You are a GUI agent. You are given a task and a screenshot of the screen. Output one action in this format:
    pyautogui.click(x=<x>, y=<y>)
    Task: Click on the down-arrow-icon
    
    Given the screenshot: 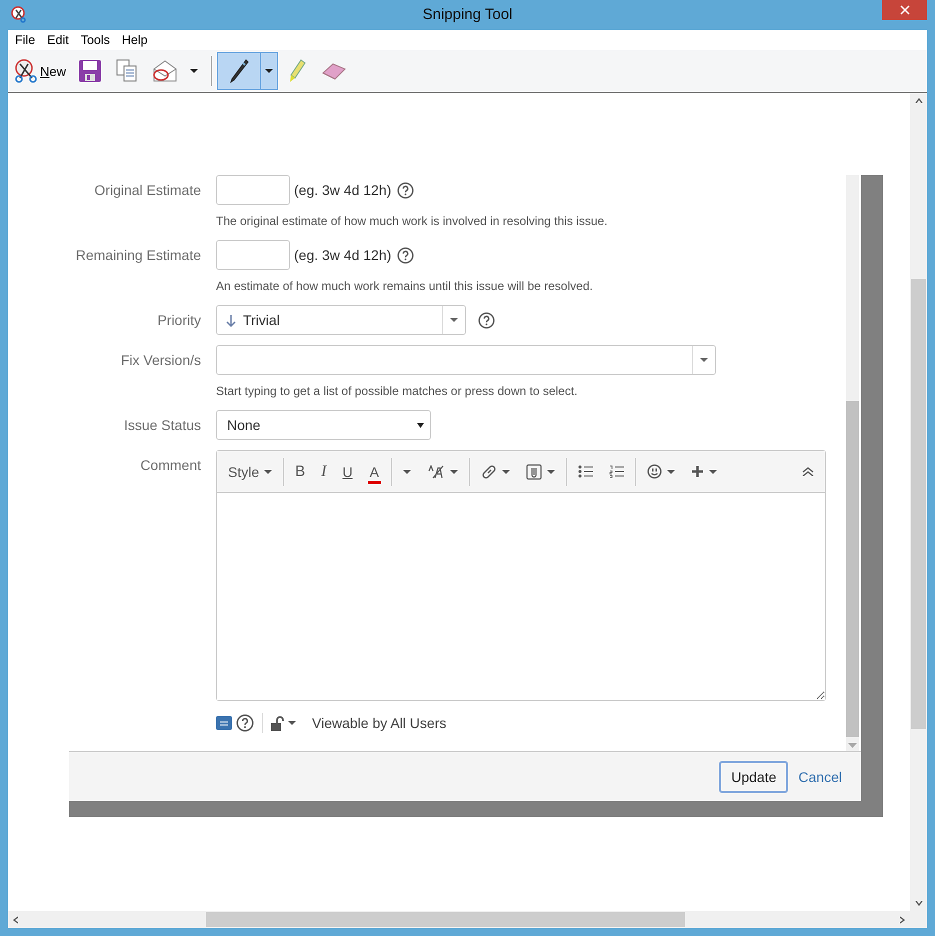 What is the action you would take?
    pyautogui.click(x=231, y=320)
    